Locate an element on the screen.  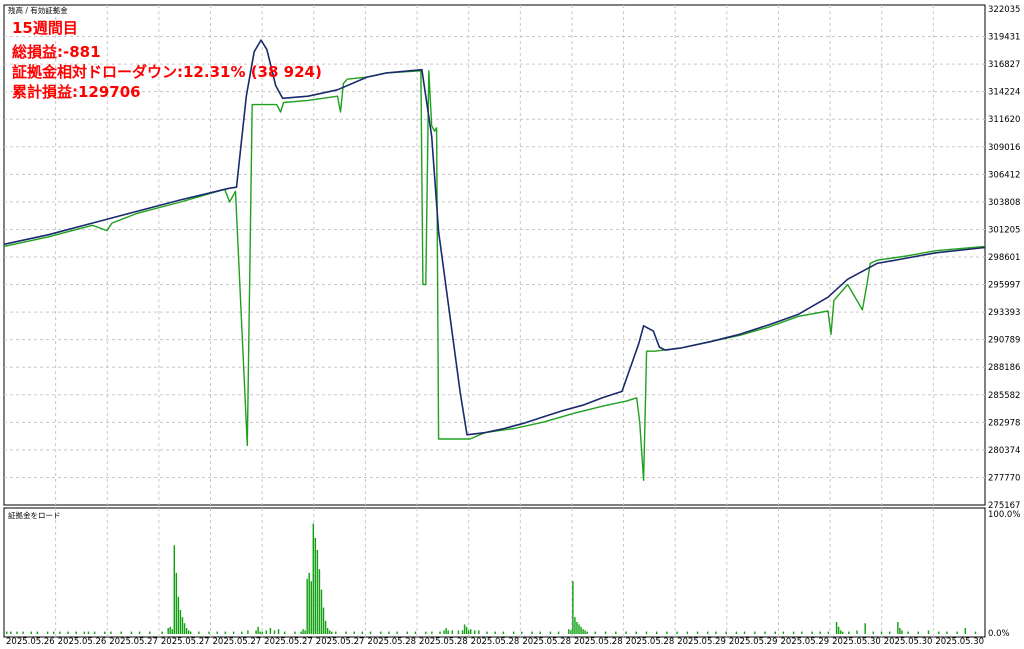
main-y-tick-label: 303808 is located at coordinates (1004, 203).